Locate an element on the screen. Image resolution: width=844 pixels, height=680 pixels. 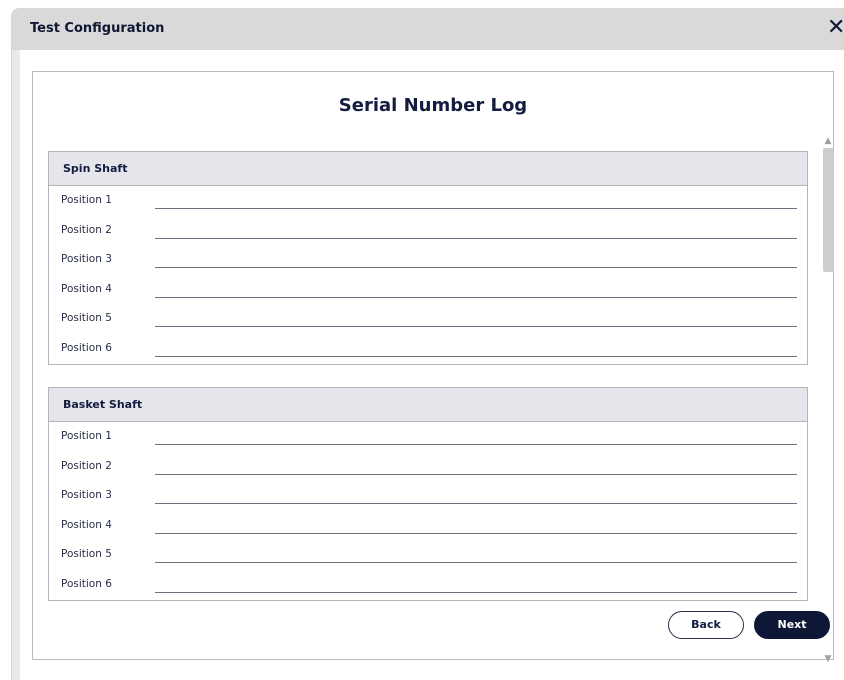
scroll-down-icon: ▼ is located at coordinates (828, 659).